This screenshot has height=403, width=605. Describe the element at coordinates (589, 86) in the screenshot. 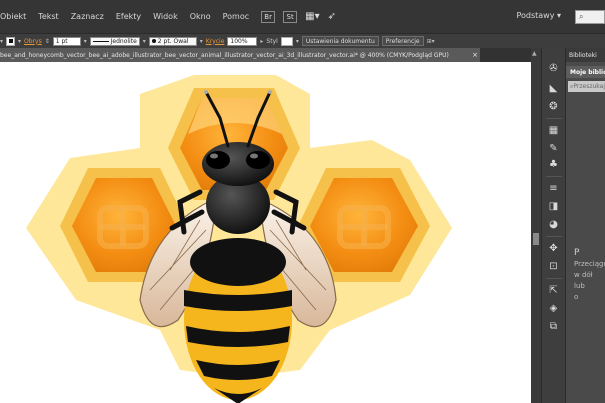

I see `libraries-search-placeholder: Przeszukaj` at that location.